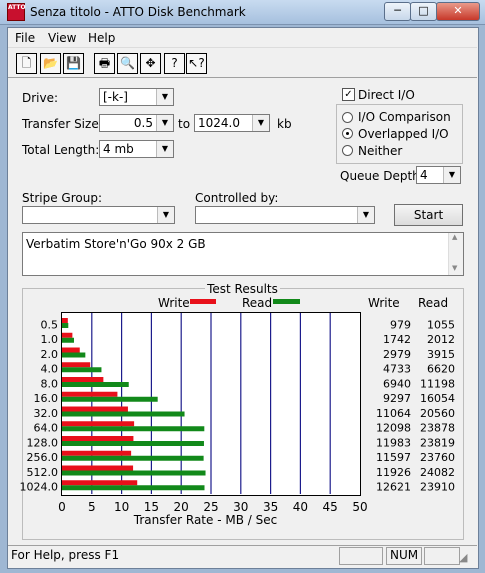  I want to click on write-value-label: 12621, so click(393, 487).